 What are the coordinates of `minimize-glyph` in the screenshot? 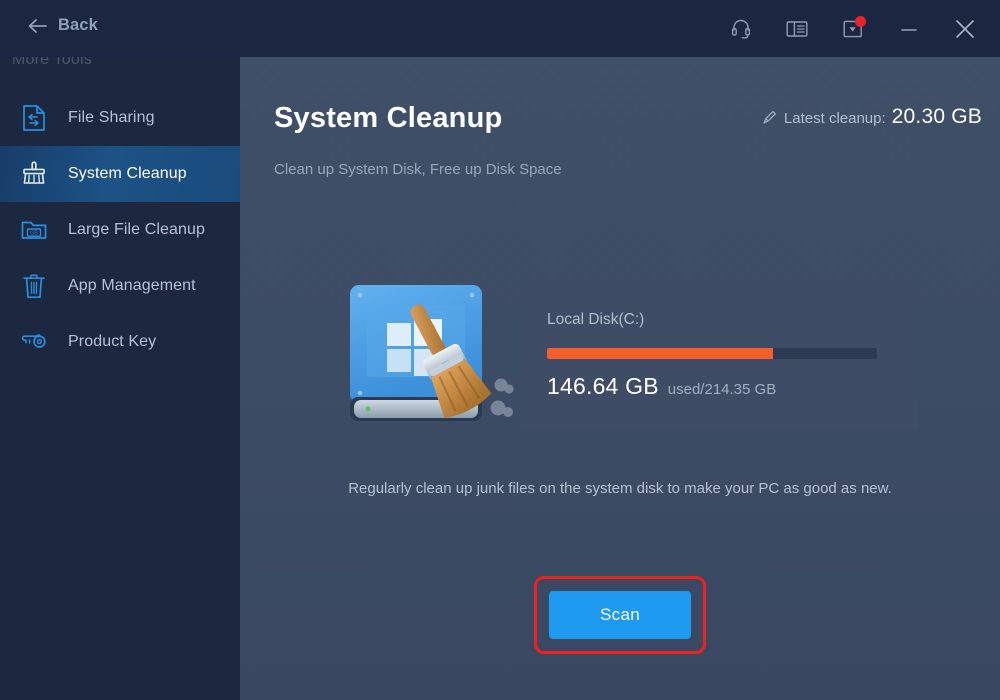 It's located at (909, 29).